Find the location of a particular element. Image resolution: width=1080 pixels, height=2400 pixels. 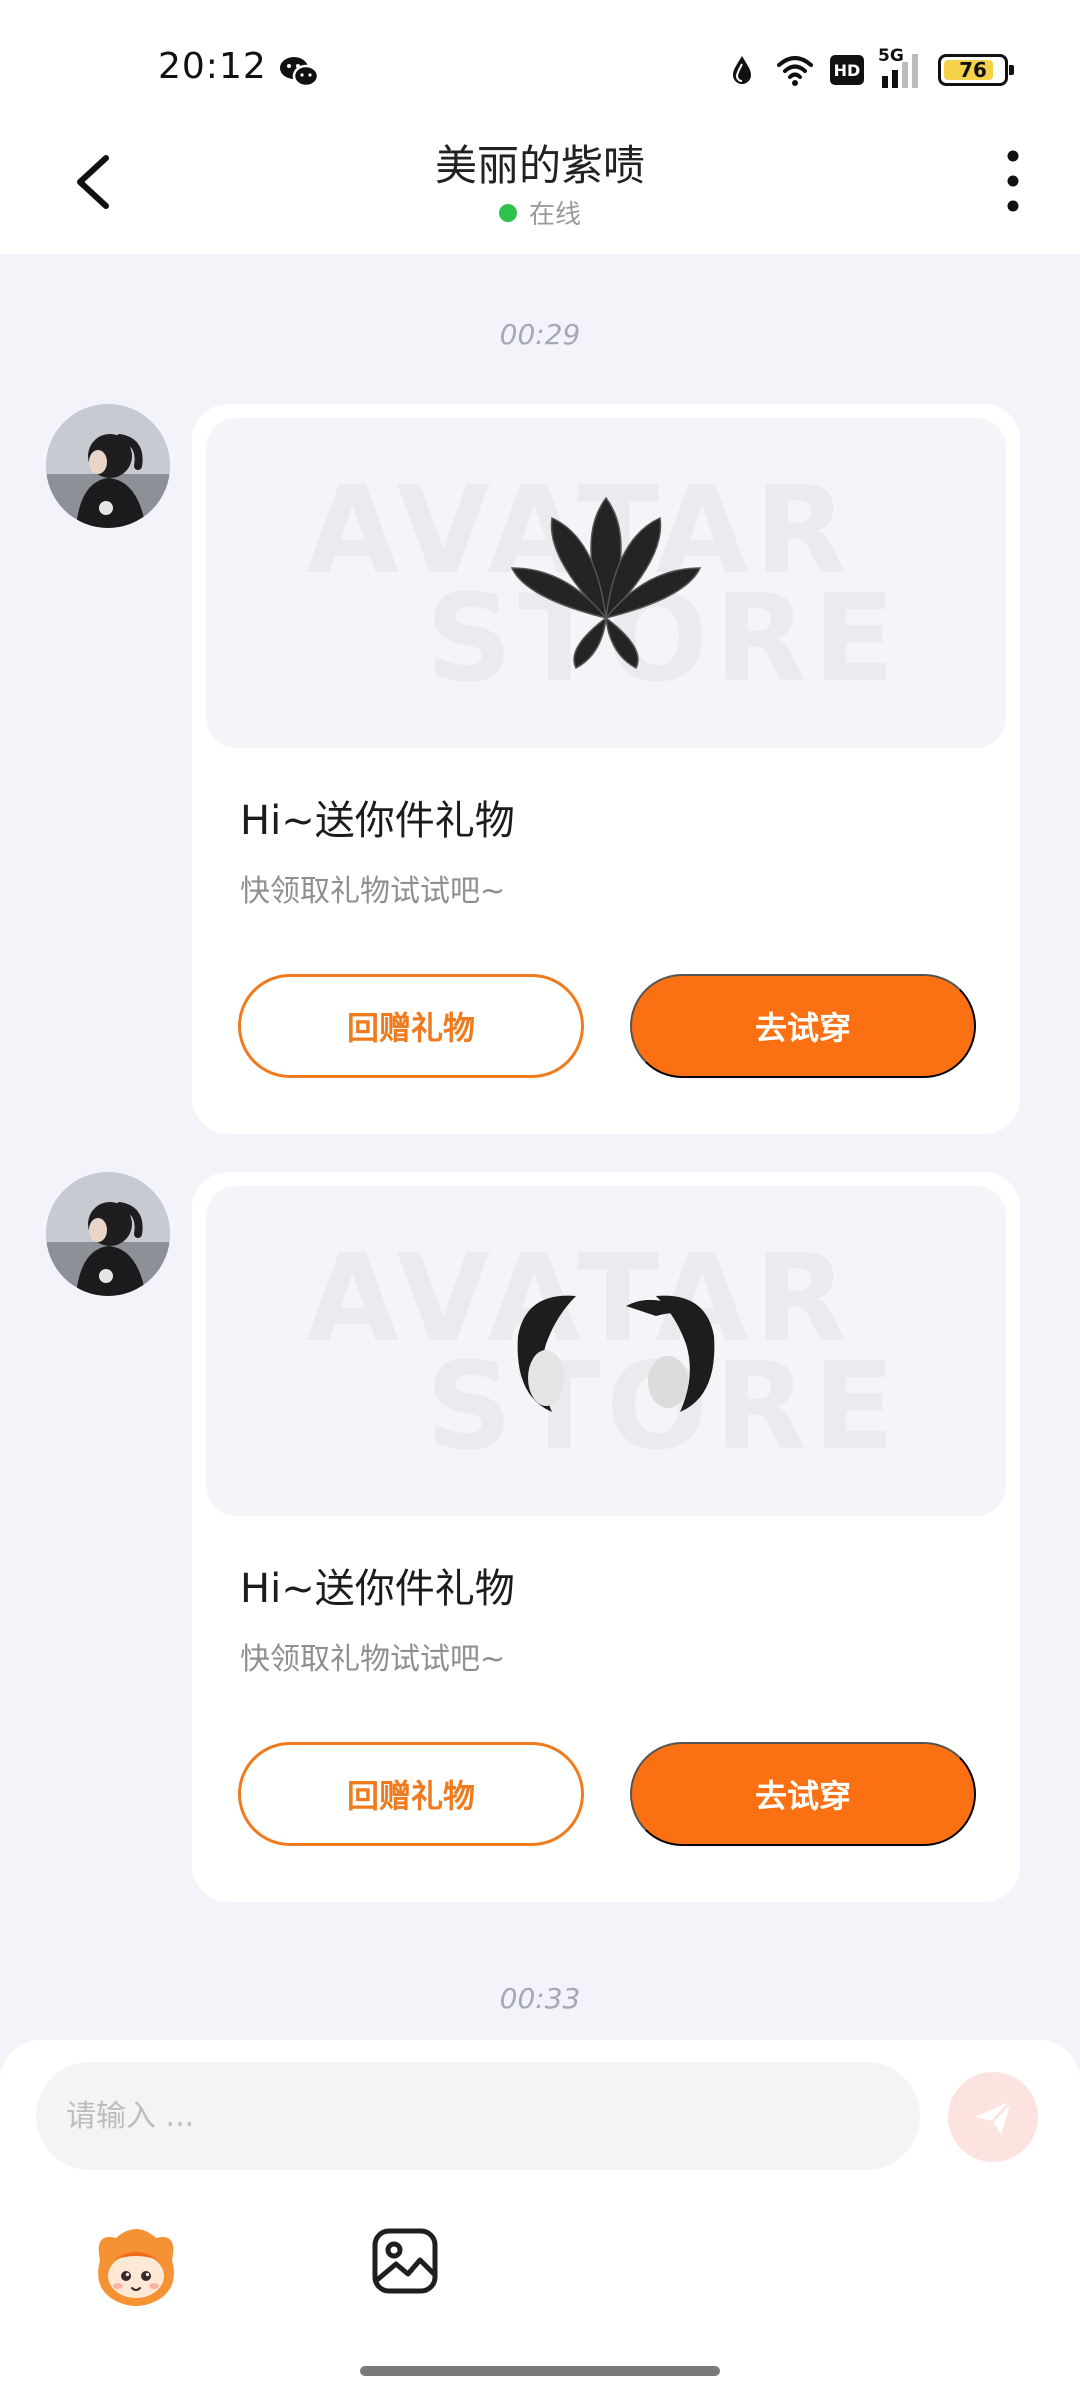

top-bar: 20:12 HD 5G 76 美丽的紫啧 在线 is located at coordinates (540, 127).